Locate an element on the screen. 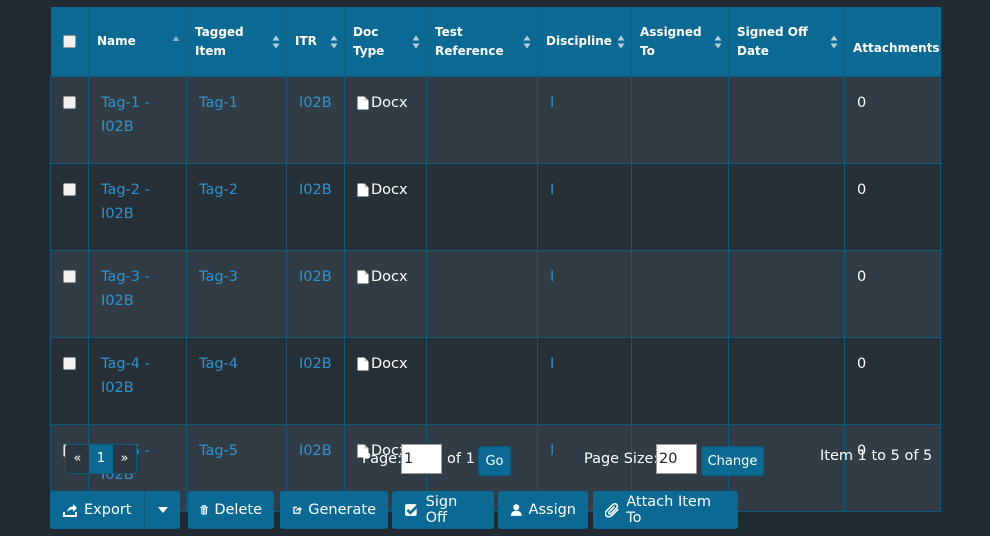  column-header-name: Name is located at coordinates (137, 42).